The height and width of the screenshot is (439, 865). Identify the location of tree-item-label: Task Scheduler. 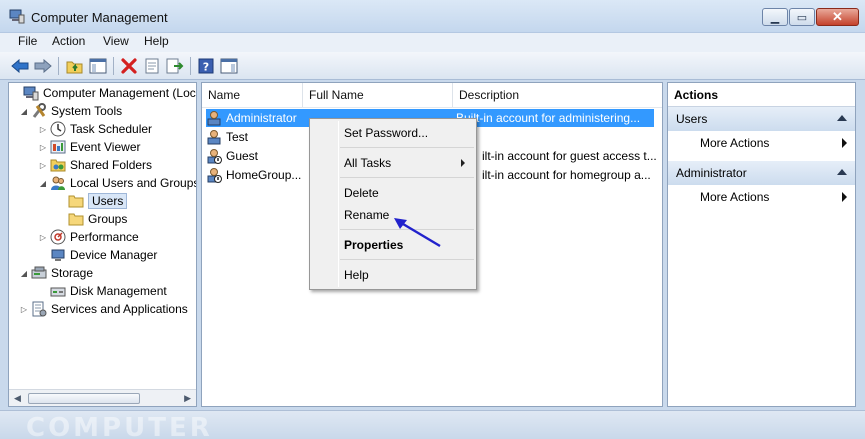
(111, 129).